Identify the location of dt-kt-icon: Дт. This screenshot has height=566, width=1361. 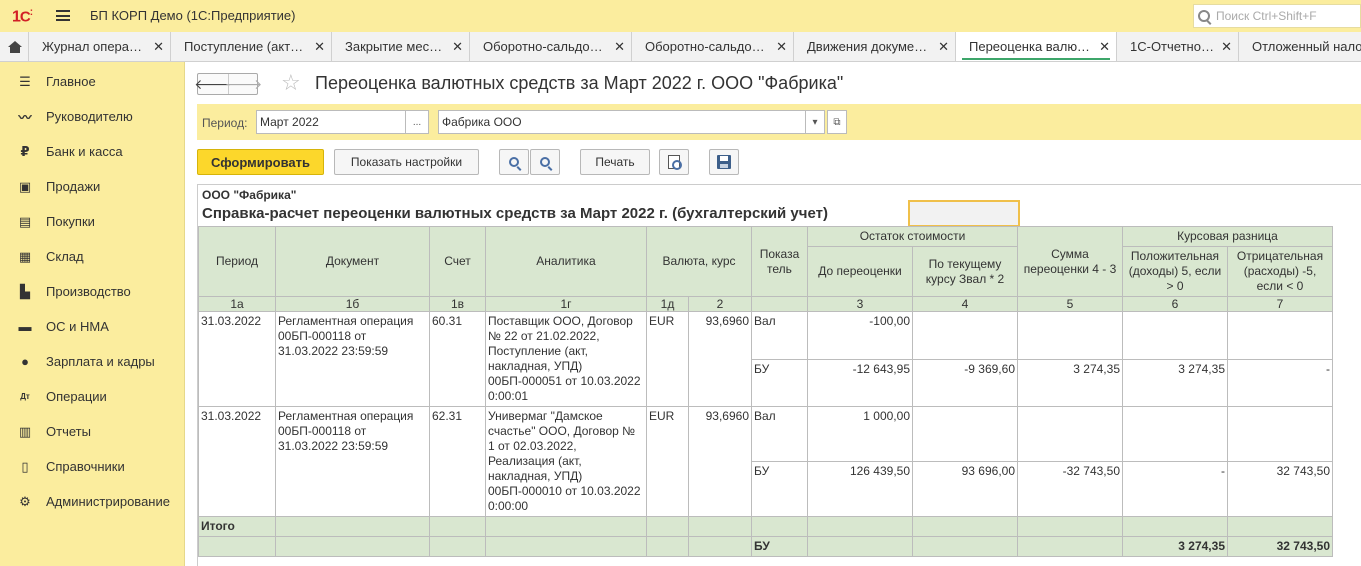
(25, 396).